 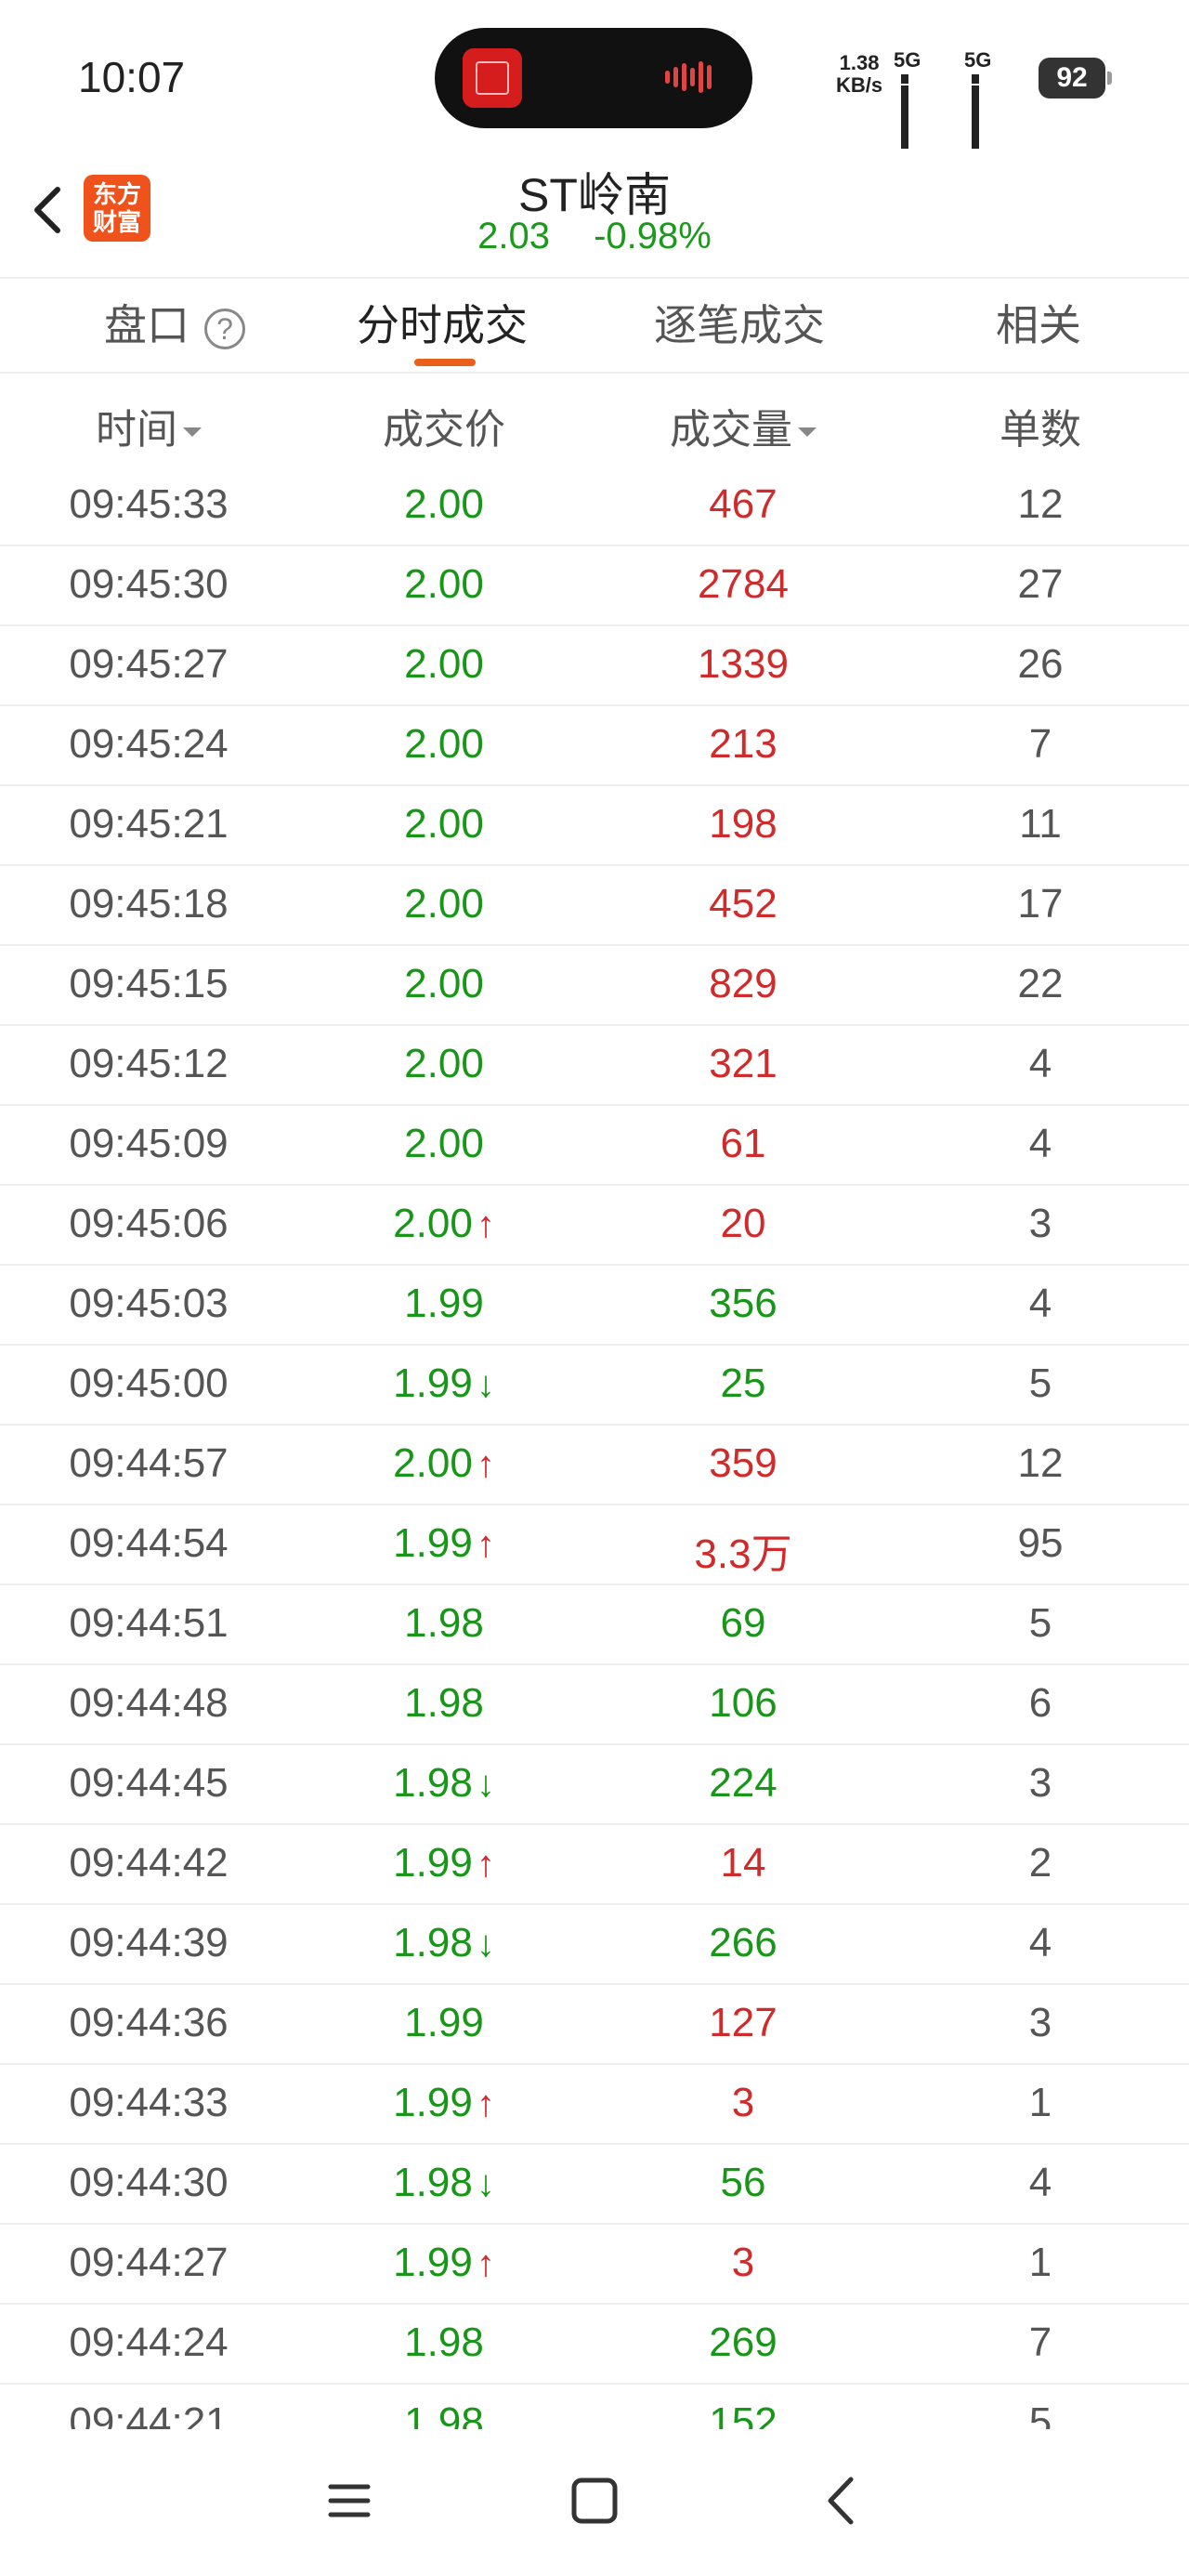 What do you see at coordinates (594, 586) in the screenshot?
I see `table-row: 09:45:30 2.00 2784 27` at bounding box center [594, 586].